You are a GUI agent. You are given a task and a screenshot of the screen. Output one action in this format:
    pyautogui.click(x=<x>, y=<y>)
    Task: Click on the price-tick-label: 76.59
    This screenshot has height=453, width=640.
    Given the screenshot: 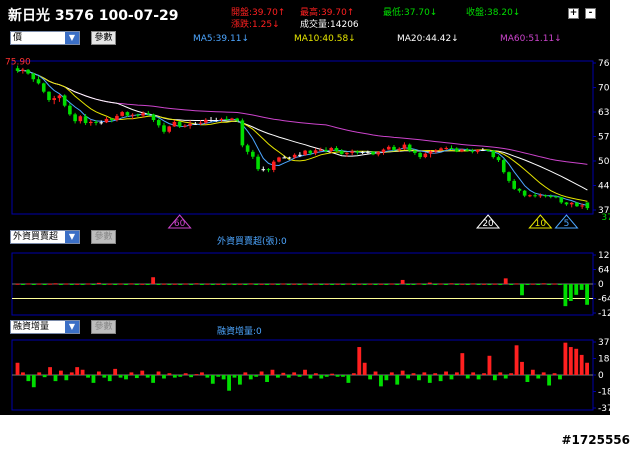 What is the action you would take?
    pyautogui.click(x=604, y=64)
    